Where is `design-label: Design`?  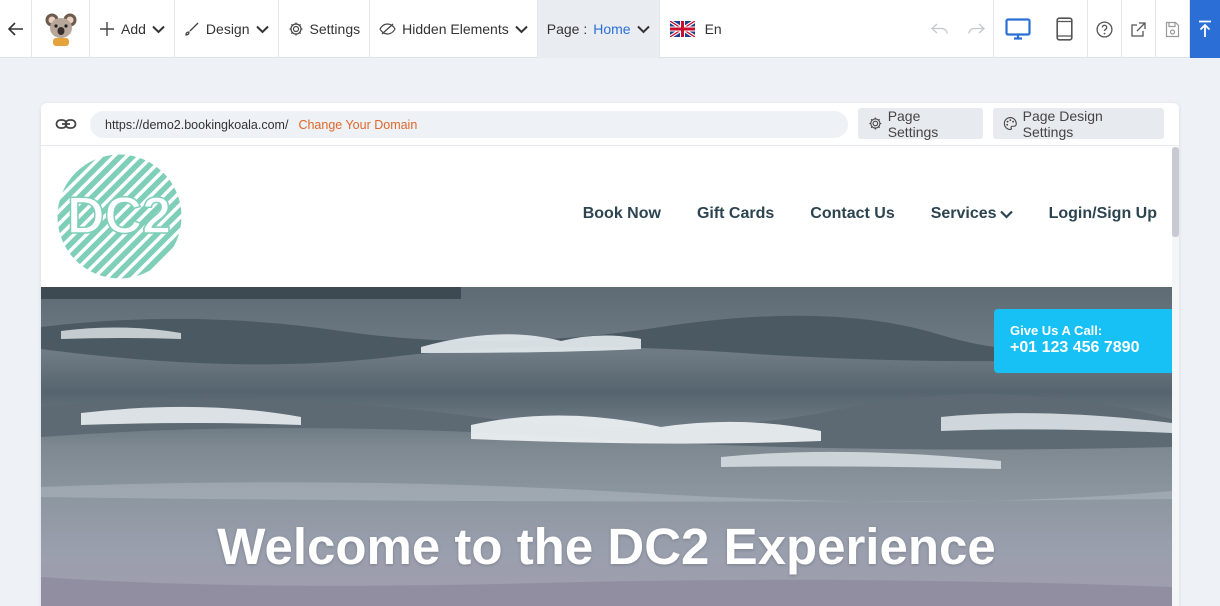 design-label: Design is located at coordinates (227, 29).